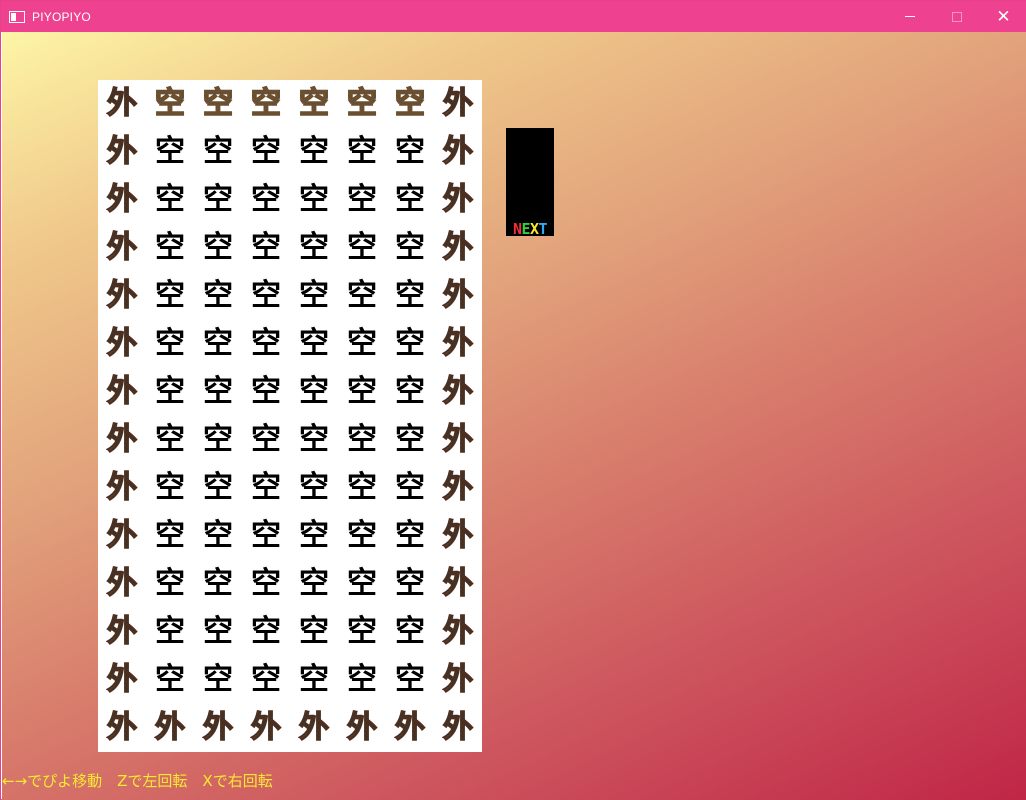 The image size is (1026, 800). What do you see at coordinates (1003, 16) in the screenshot?
I see `close-button: ✕` at bounding box center [1003, 16].